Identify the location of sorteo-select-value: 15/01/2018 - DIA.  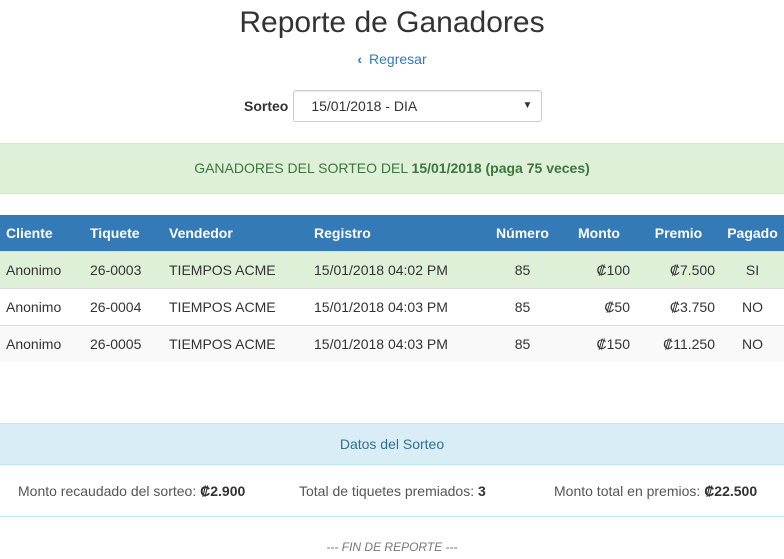
(364, 106).